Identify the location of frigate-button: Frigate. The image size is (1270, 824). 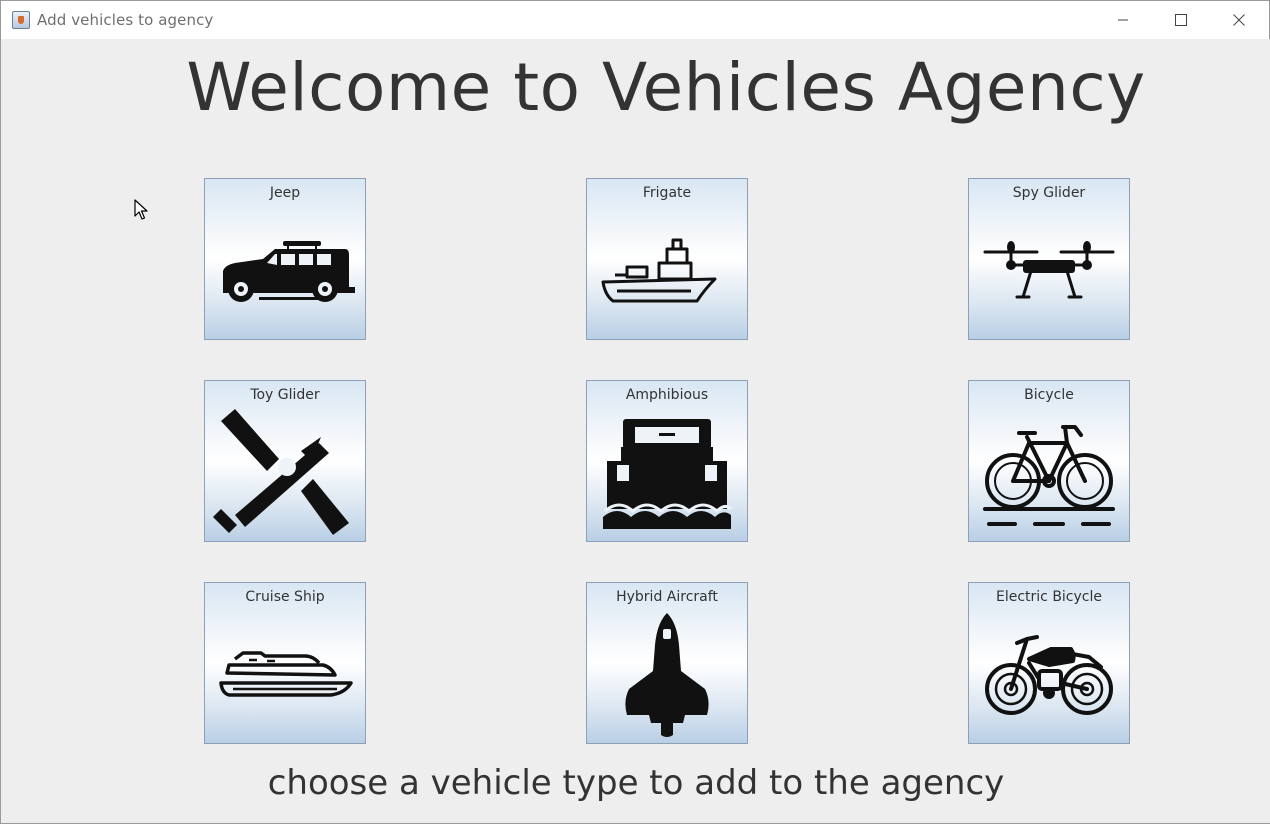
(667, 259).